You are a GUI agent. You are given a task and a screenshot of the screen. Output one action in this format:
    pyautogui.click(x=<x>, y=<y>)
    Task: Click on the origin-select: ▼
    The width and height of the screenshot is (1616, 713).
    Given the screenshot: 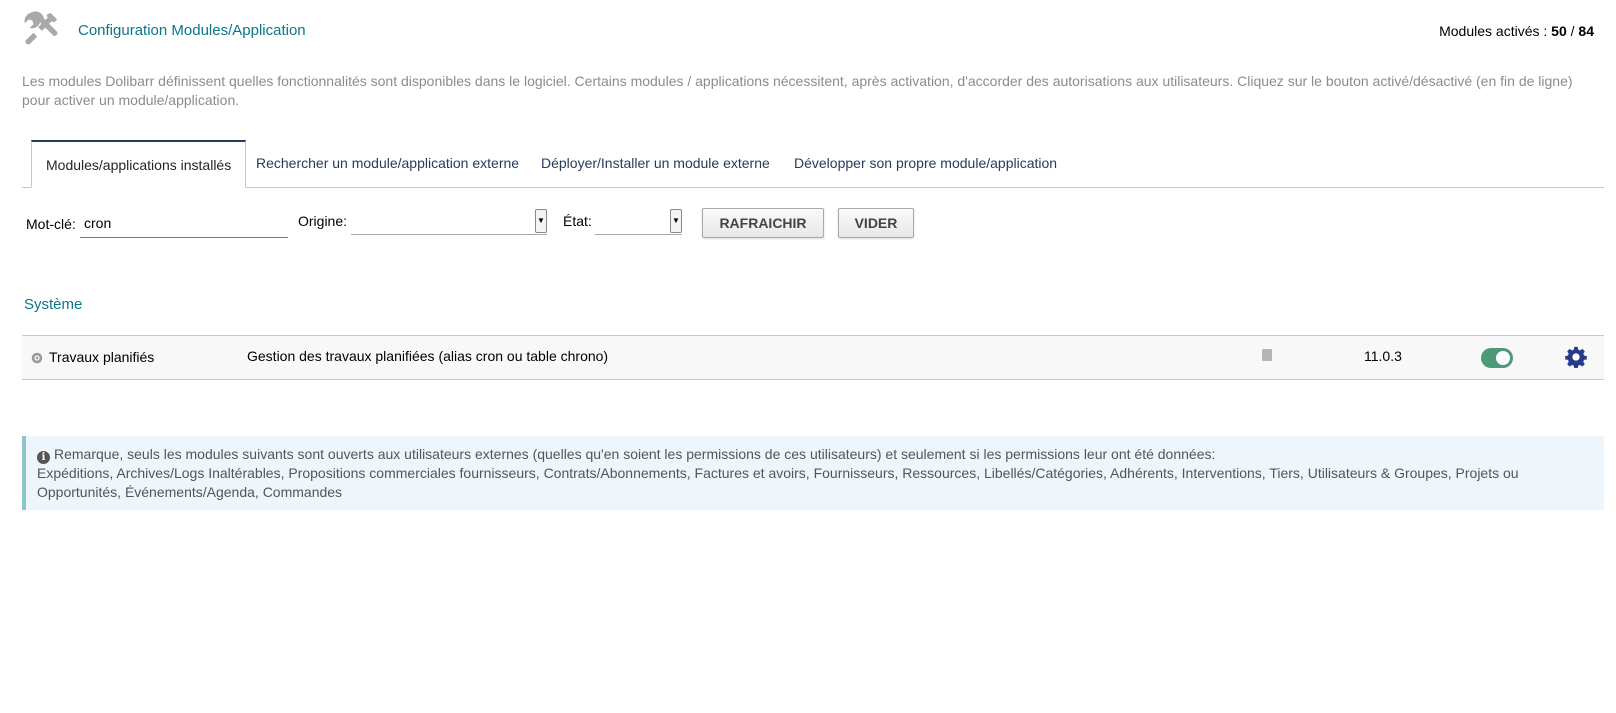 What is the action you would take?
    pyautogui.click(x=449, y=221)
    